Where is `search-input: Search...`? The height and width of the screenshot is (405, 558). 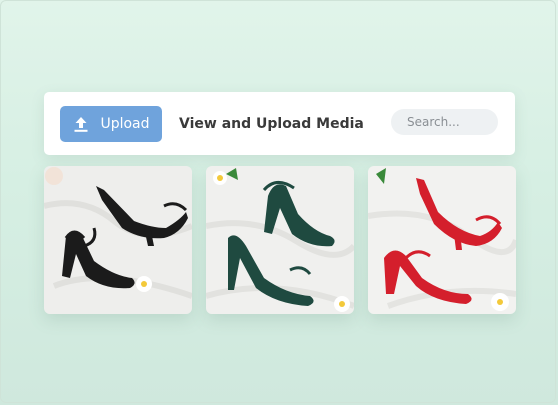 search-input: Search... is located at coordinates (444, 122).